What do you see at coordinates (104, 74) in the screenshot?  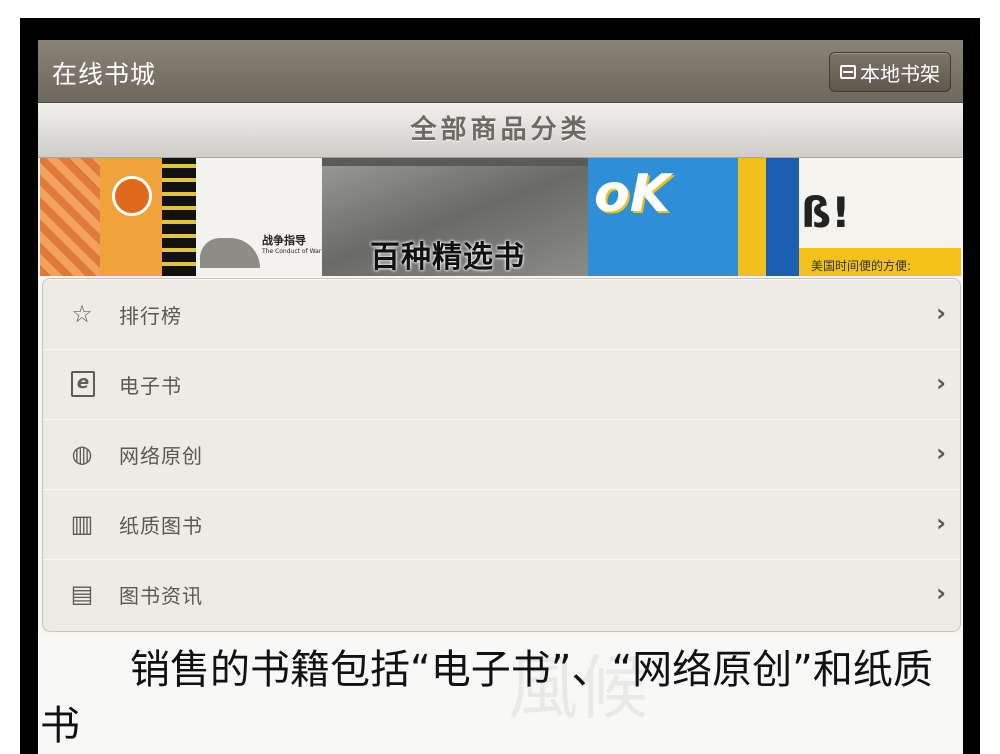 I see `app-title: 在线书城` at bounding box center [104, 74].